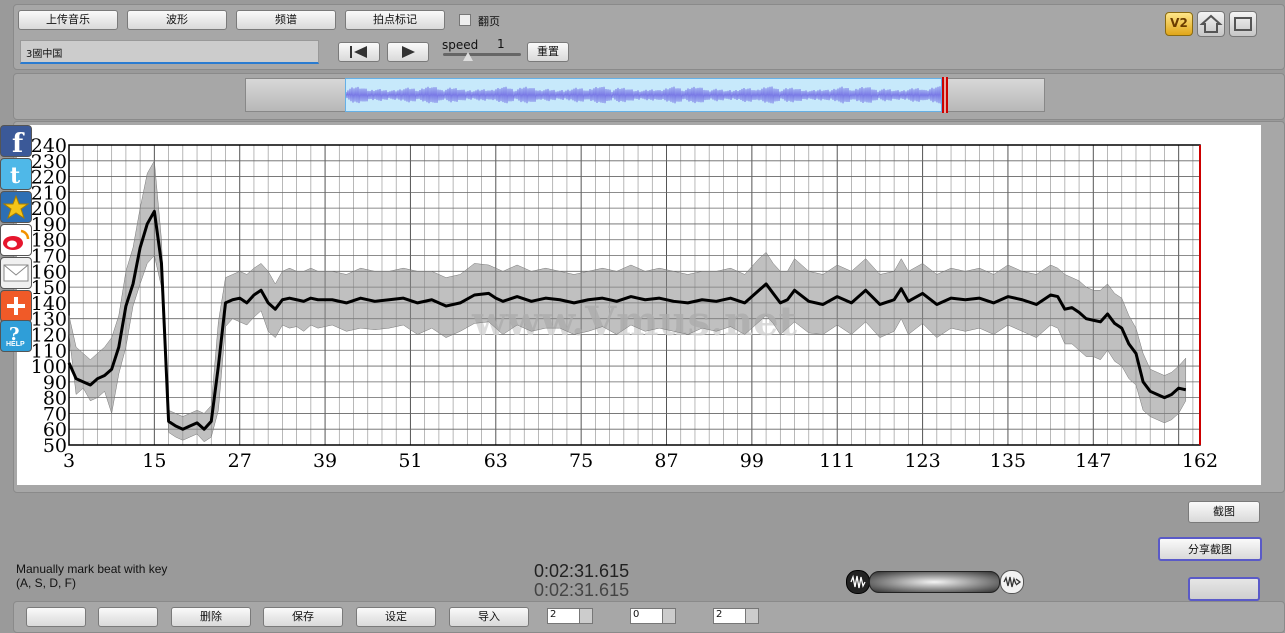 This screenshot has height=633, width=1285. I want to click on x-tick-label: 123, so click(922, 461).